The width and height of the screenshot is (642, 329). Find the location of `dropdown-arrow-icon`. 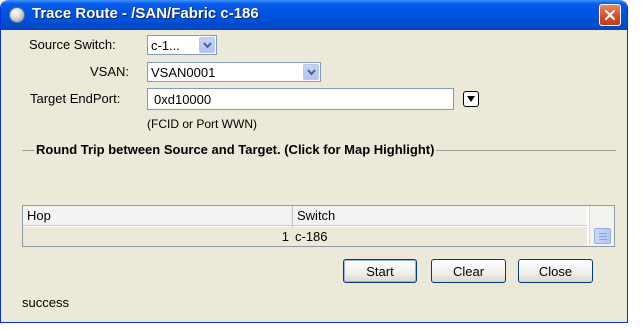

dropdown-arrow-icon is located at coordinates (471, 99).